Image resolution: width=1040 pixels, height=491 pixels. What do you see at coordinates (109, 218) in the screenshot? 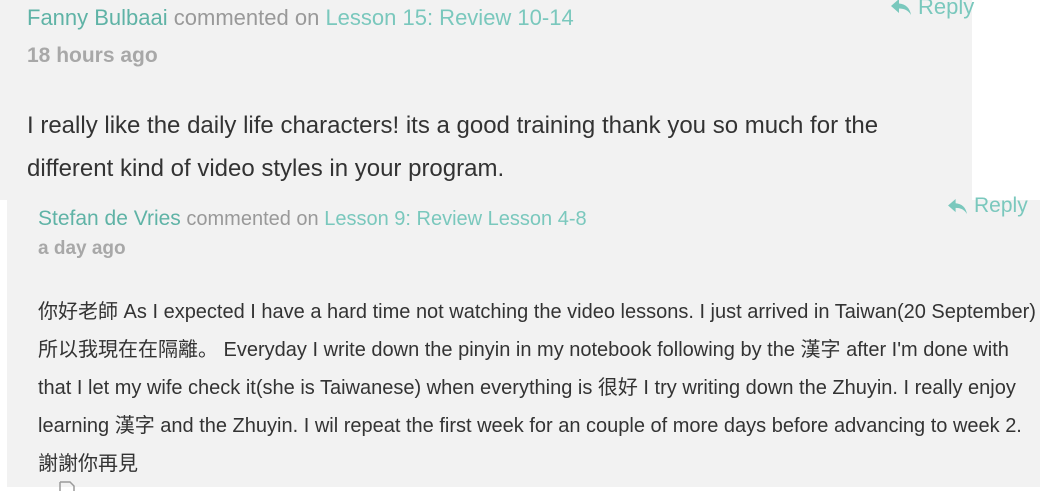
I see `comment-author: Stefan de Vries` at bounding box center [109, 218].